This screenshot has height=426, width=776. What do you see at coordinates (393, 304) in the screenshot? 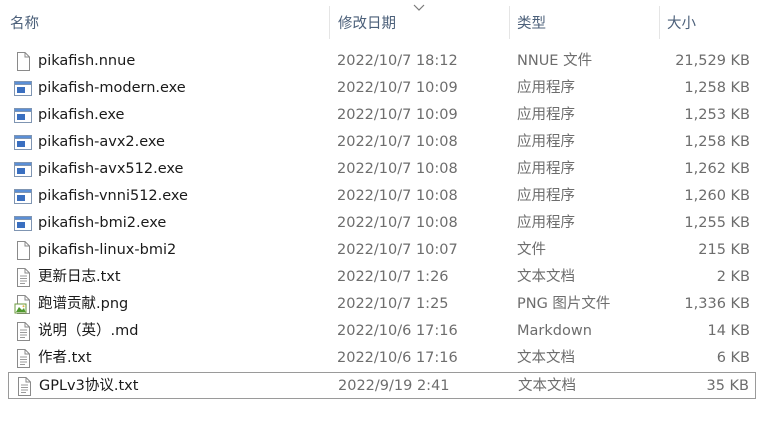
I see `file-modified-date: 2022/10/7 1:25` at bounding box center [393, 304].